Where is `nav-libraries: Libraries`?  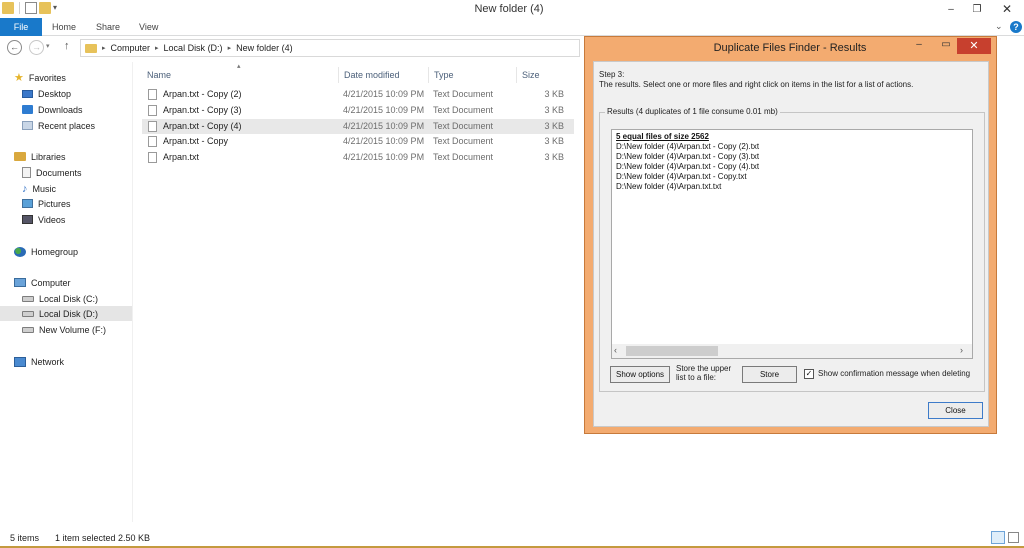 nav-libraries: Libraries is located at coordinates (80, 156).